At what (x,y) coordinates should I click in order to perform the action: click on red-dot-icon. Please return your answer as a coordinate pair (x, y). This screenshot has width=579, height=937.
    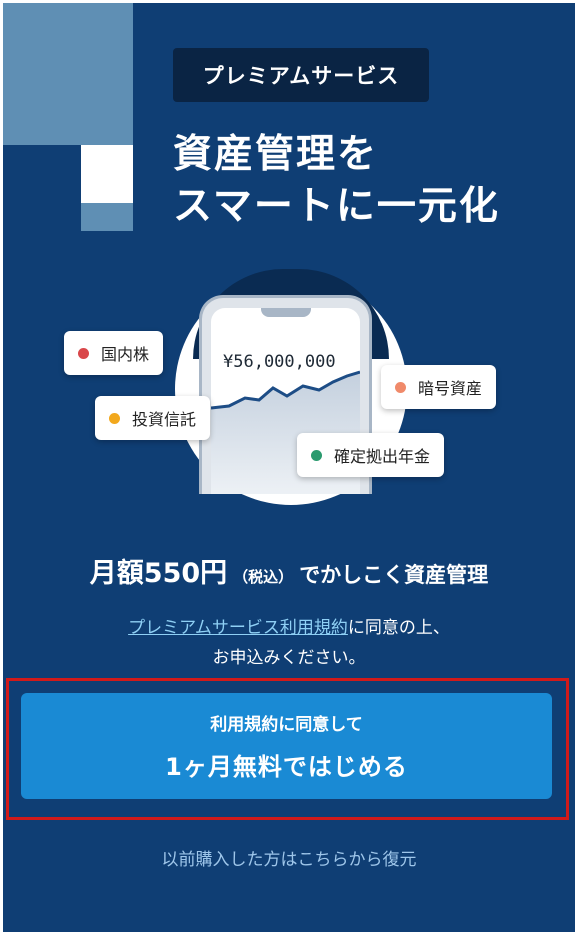
    Looking at the image, I should click on (83, 353).